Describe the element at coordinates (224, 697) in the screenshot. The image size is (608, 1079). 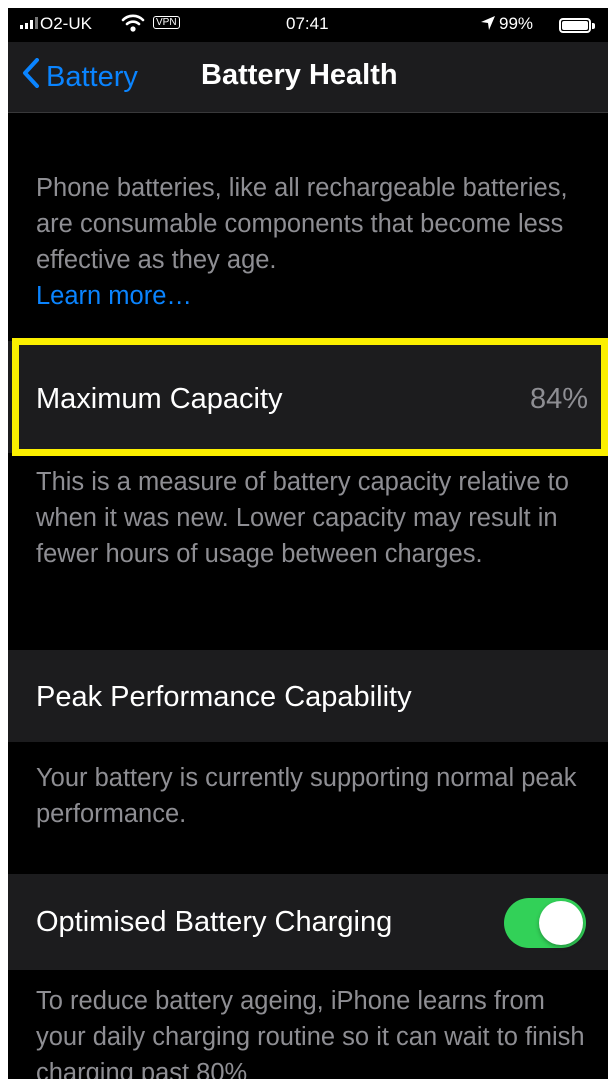
I see `peak-performance-label: Peak Performance Capability` at that location.